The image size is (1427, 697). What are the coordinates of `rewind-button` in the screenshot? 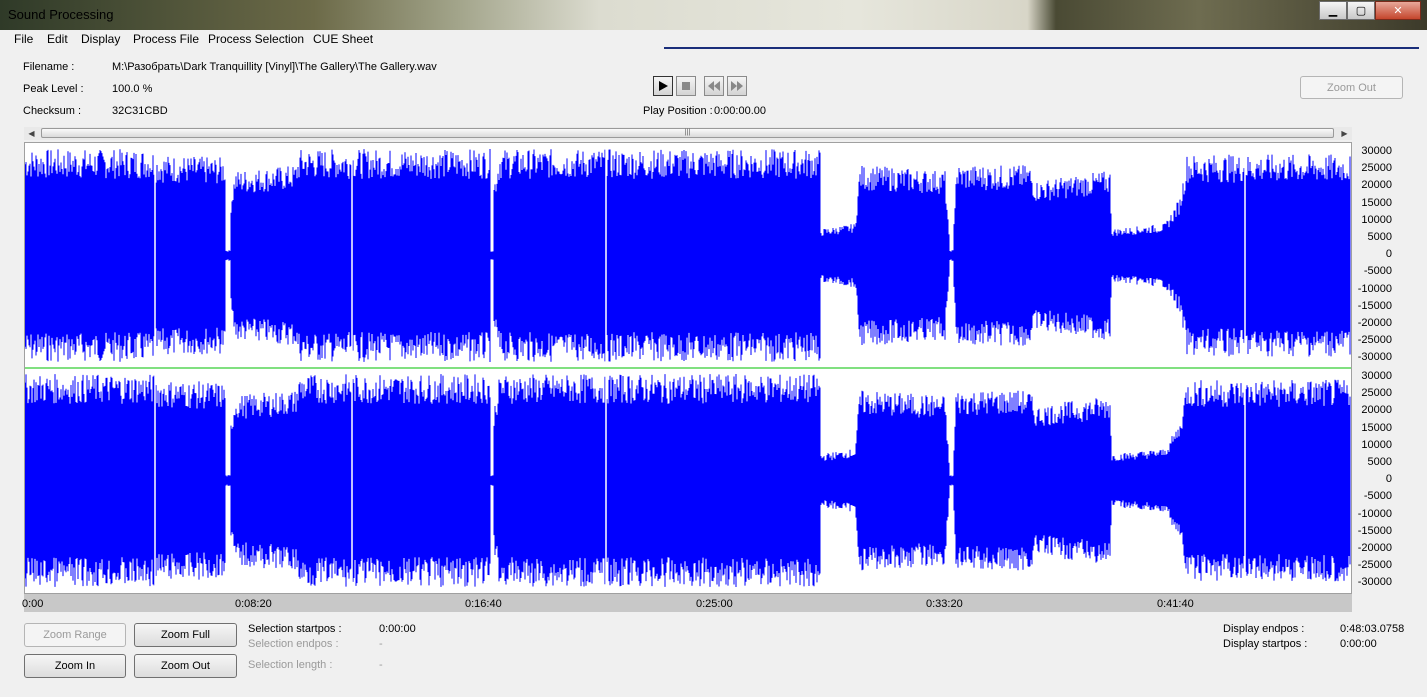 It's located at (714, 86).